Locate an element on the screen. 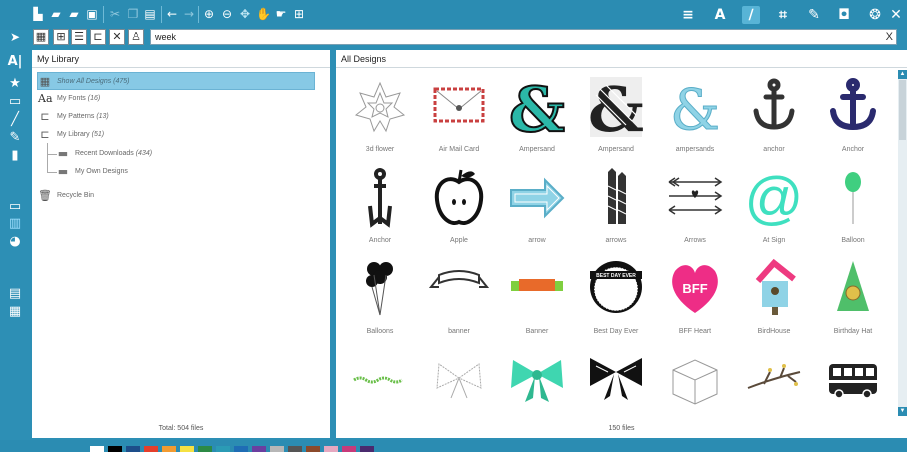 The width and height of the screenshot is (907, 452). list-view-icon: ☰ is located at coordinates (79, 37).